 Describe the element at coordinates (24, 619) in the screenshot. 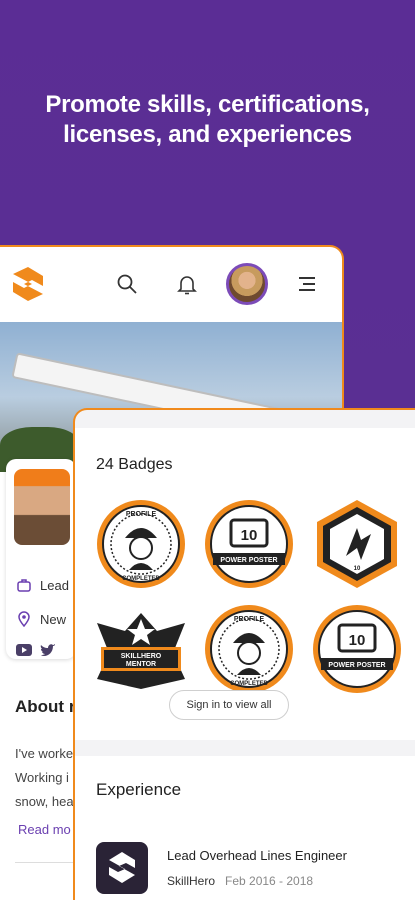

I see `location-pin-icon` at that location.